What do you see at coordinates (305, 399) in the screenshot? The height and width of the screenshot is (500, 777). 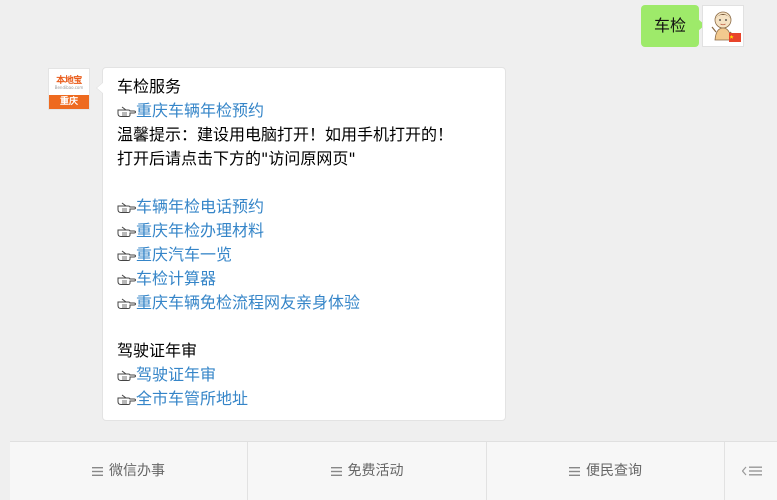 I see `link-line: 全市车管所地址` at bounding box center [305, 399].